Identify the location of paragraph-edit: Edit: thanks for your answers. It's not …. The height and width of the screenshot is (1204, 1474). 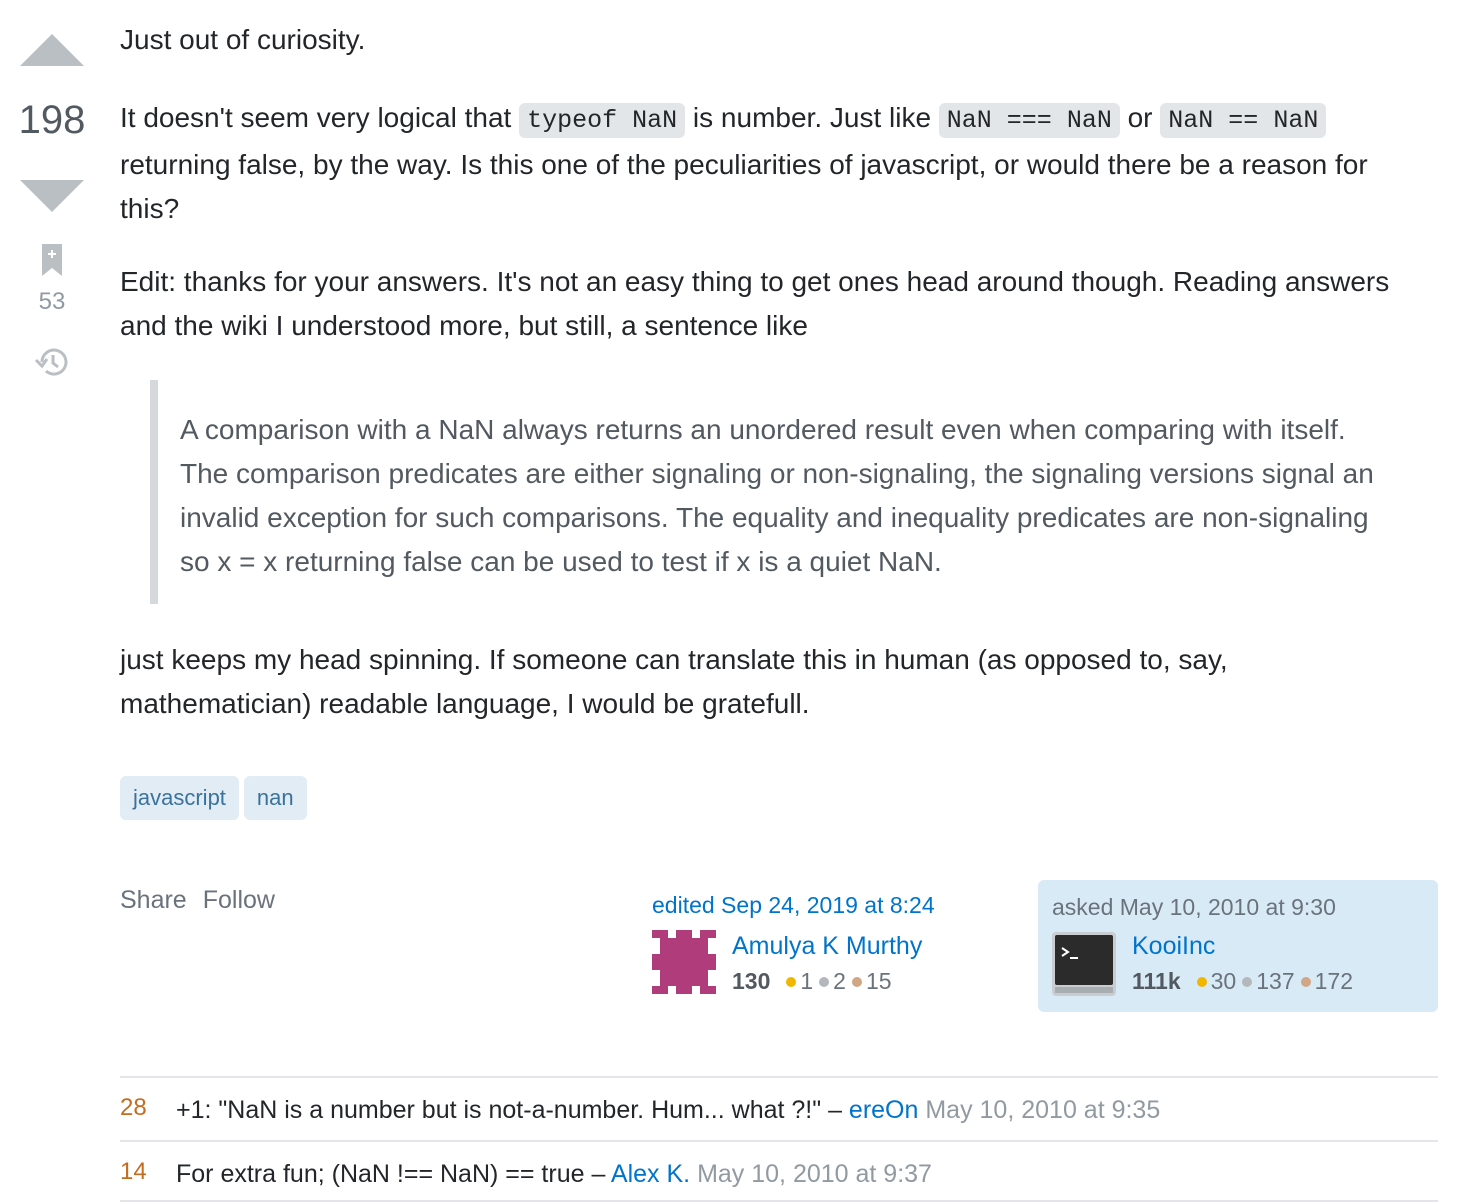
(755, 303).